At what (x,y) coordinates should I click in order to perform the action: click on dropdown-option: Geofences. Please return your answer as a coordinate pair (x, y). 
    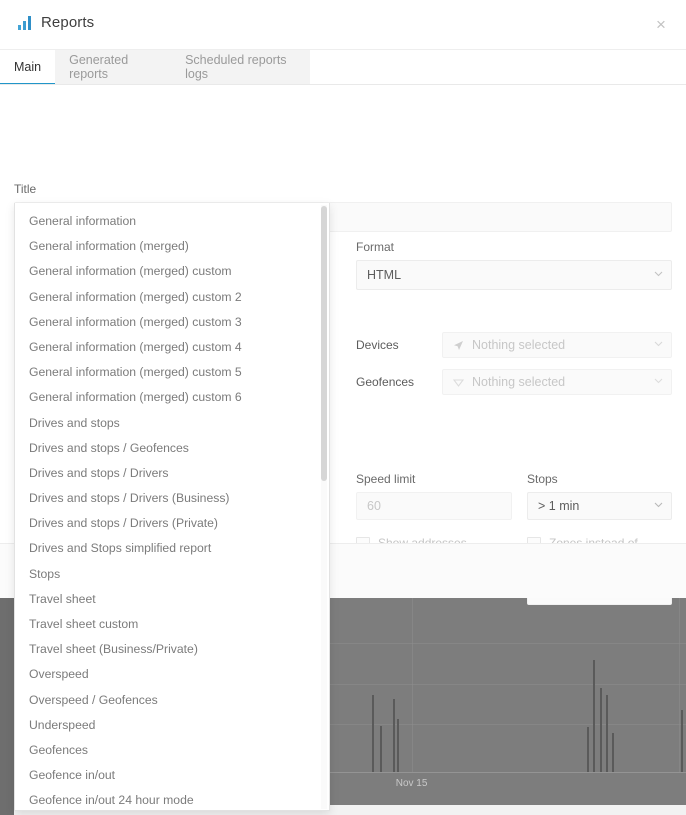
    Looking at the image, I should click on (172, 750).